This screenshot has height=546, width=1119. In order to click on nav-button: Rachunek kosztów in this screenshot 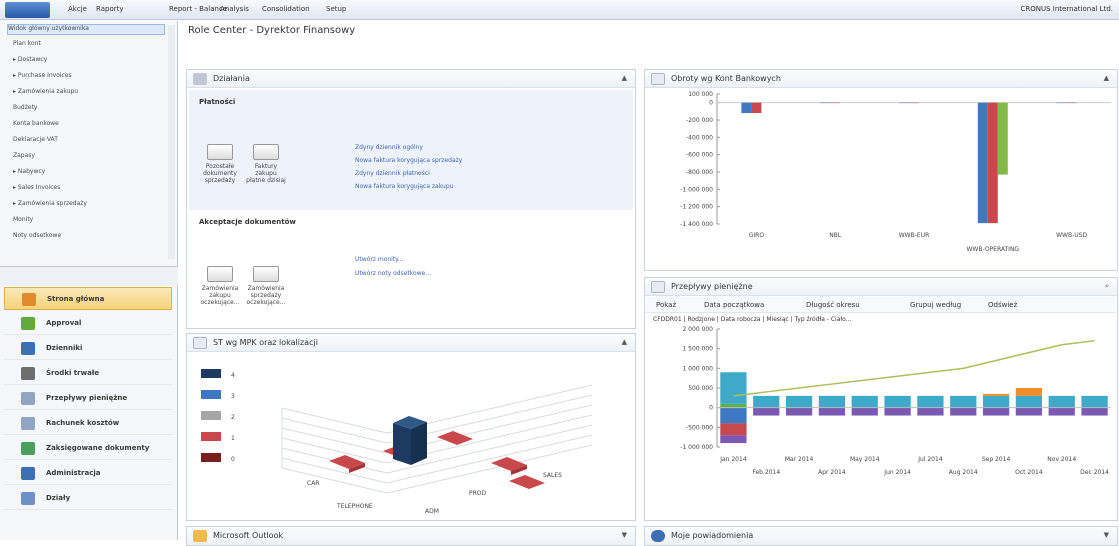, I will do `click(88, 423)`.